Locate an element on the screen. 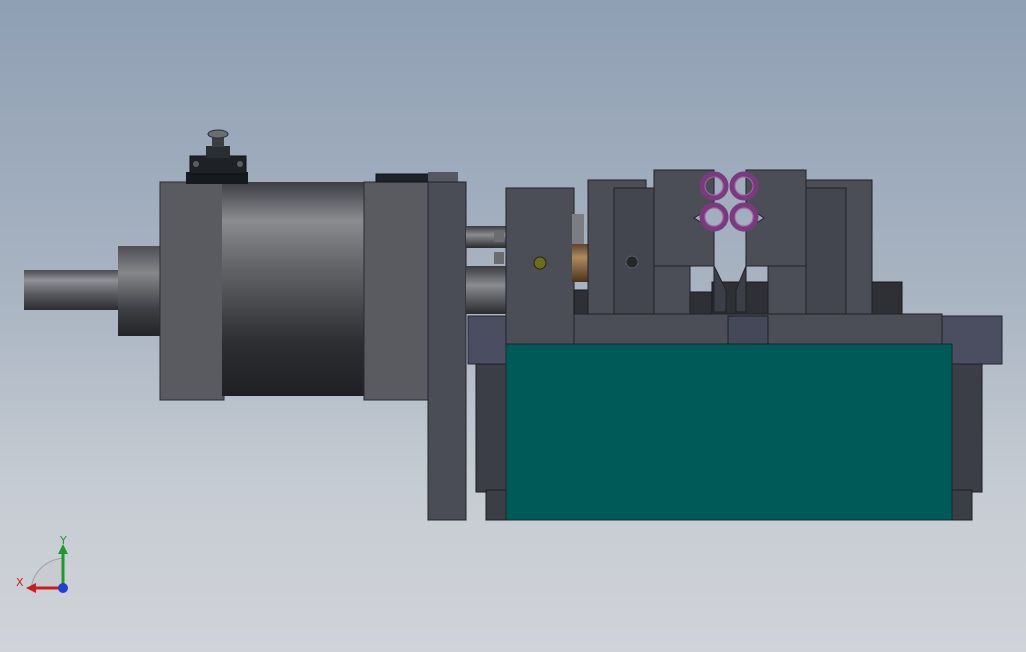 The width and height of the screenshot is (1026, 652). lower-slide-right is located at coordinates (886, 299).